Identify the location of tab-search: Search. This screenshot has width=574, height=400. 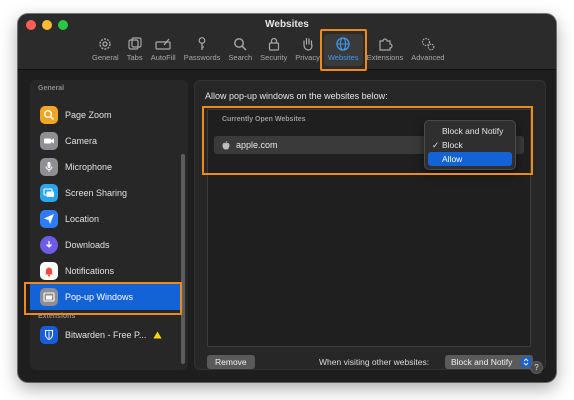
(240, 50).